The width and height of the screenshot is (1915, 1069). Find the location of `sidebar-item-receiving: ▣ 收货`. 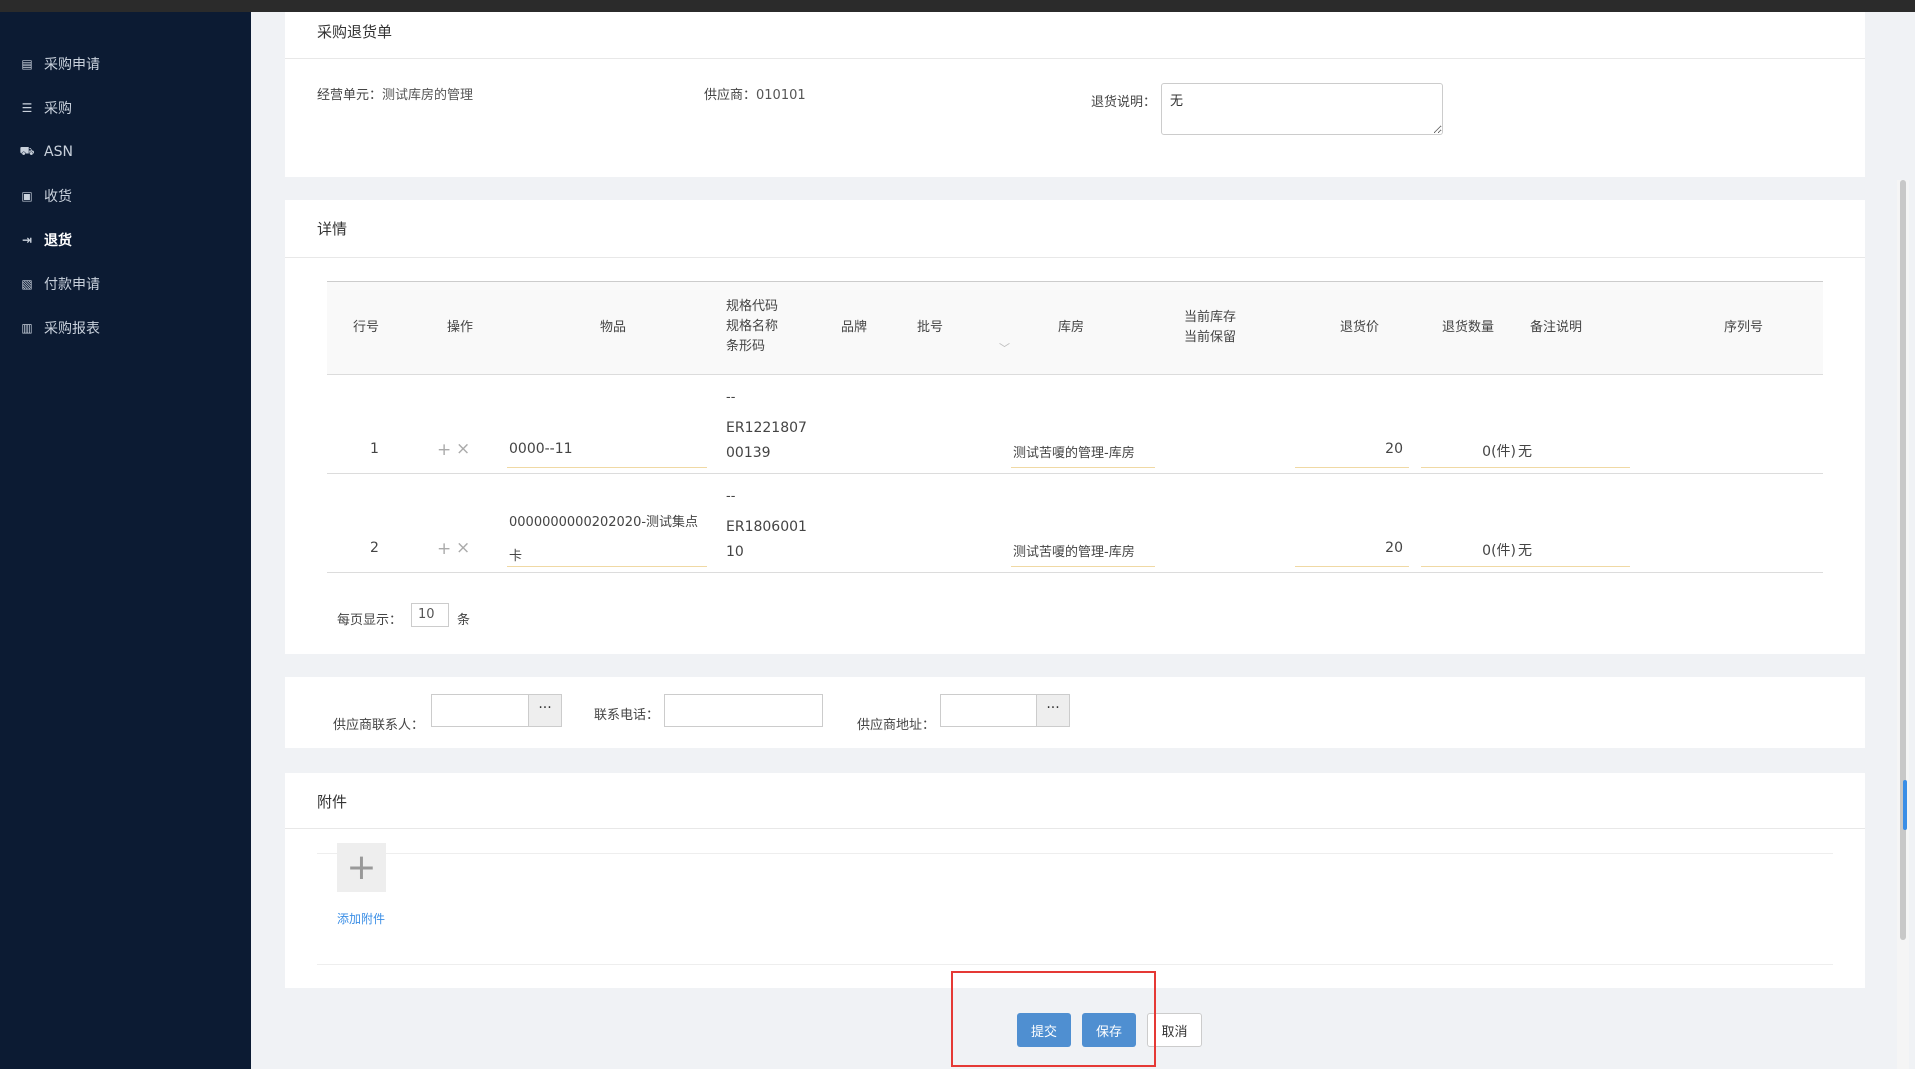

sidebar-item-receiving: ▣ 收货 is located at coordinates (46, 196).